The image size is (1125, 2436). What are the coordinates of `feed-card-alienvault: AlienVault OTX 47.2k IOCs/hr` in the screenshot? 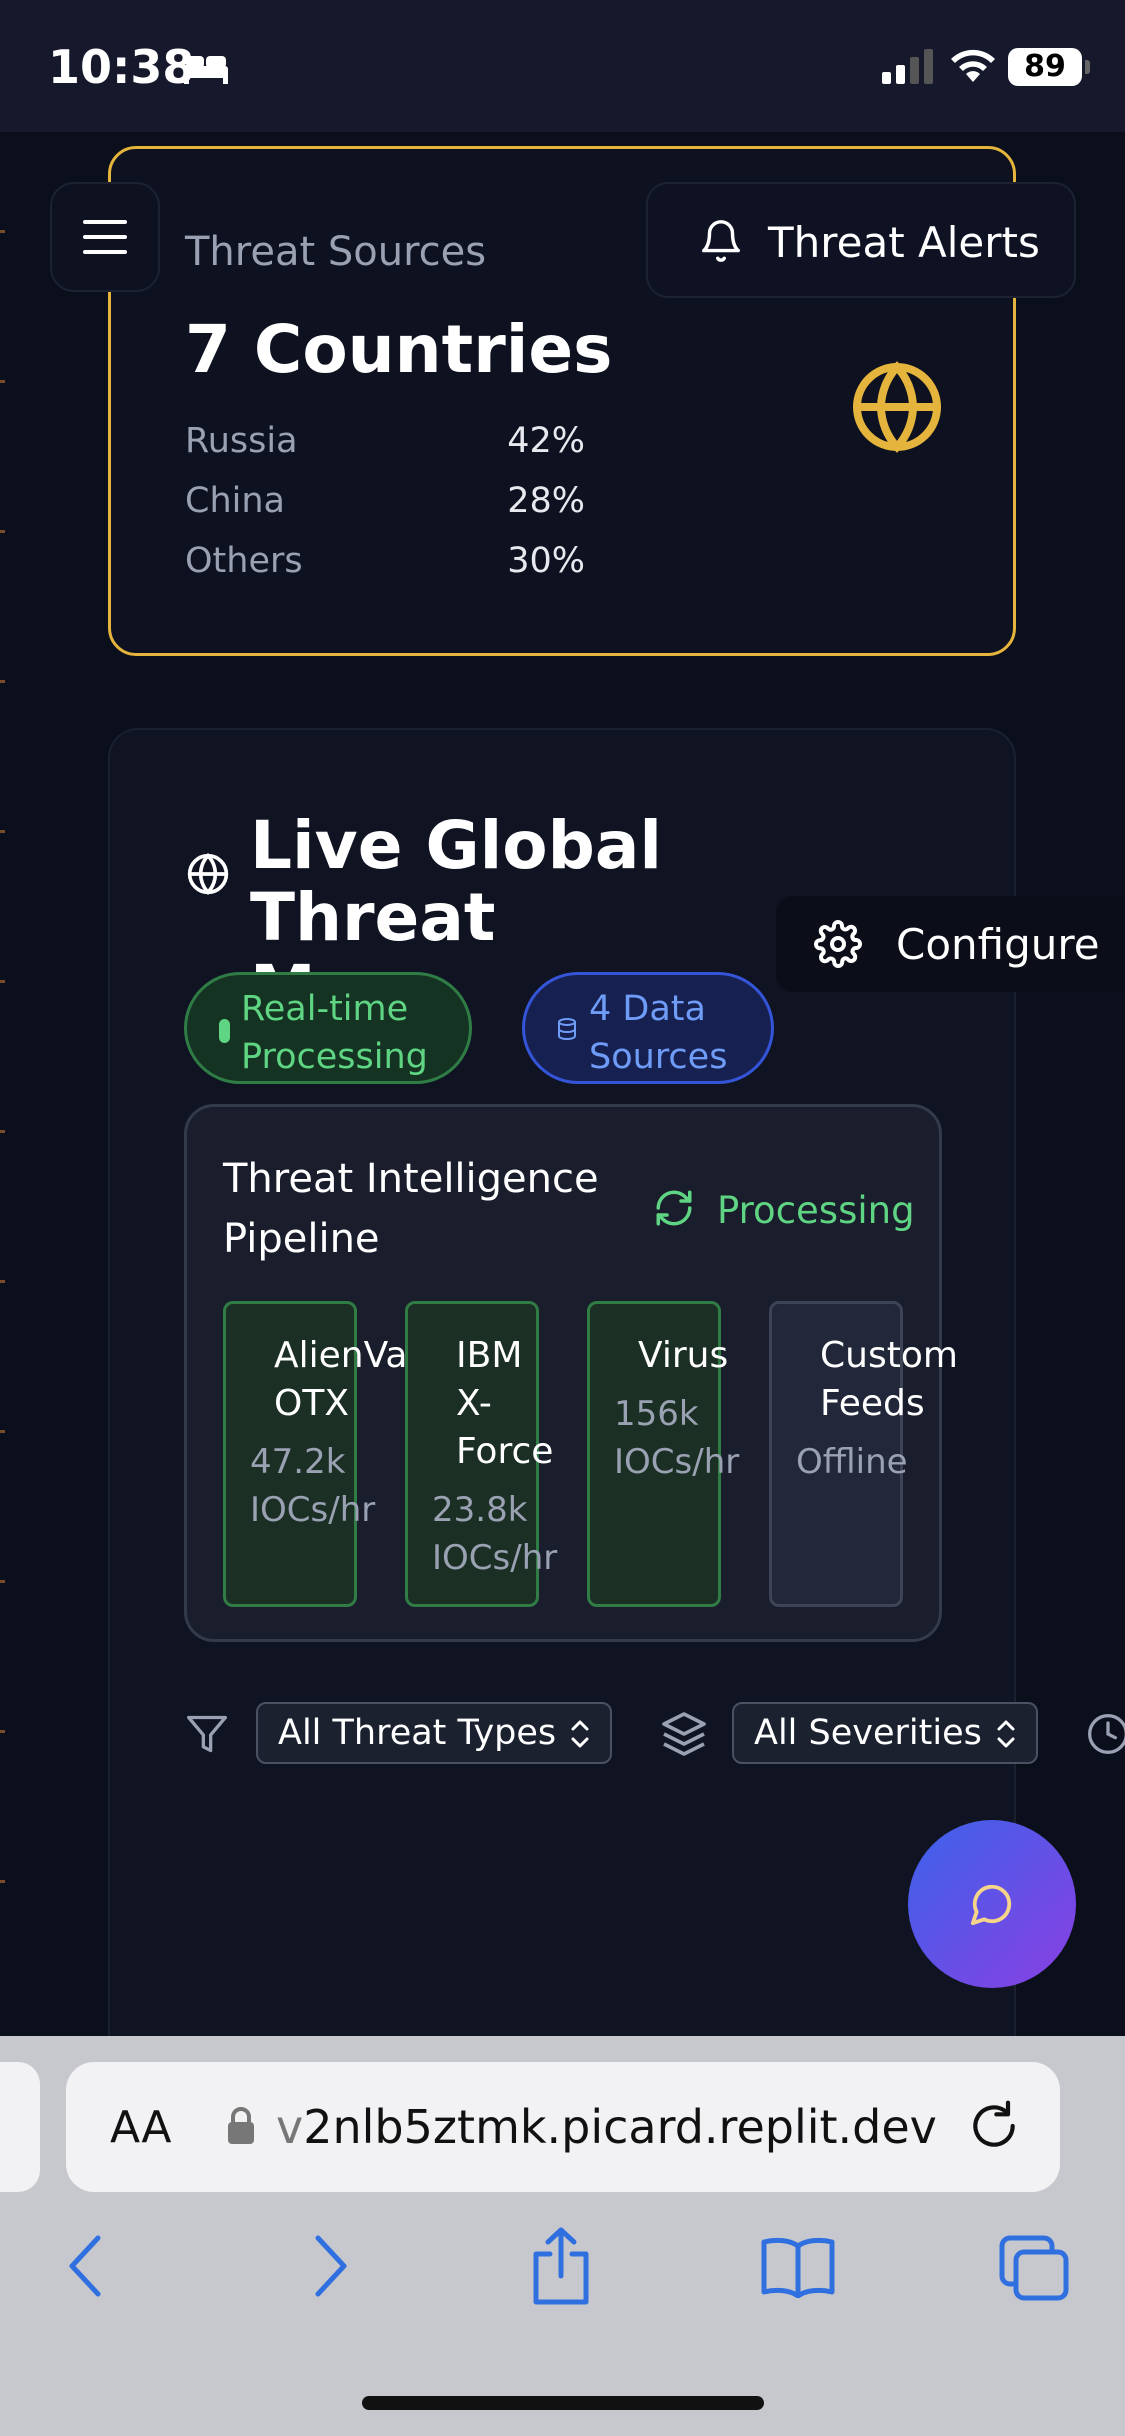 It's located at (338, 1454).